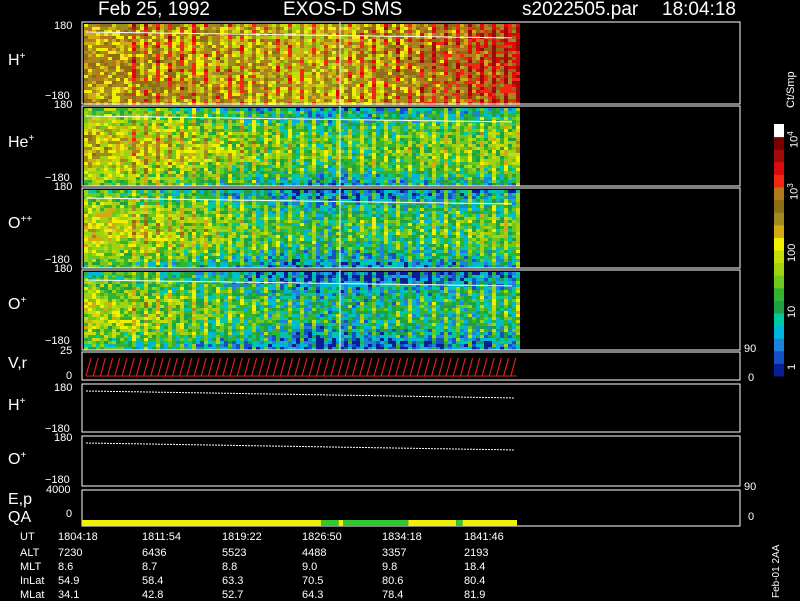  What do you see at coordinates (58, 490) in the screenshot?
I see `ep-ytop: 4000` at bounding box center [58, 490].